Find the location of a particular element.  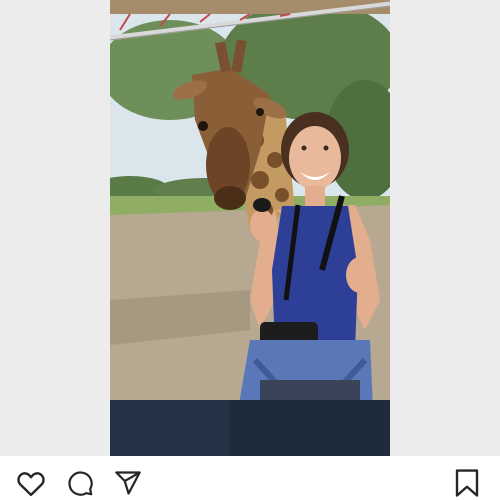

save-button is located at coordinates (467, 483).